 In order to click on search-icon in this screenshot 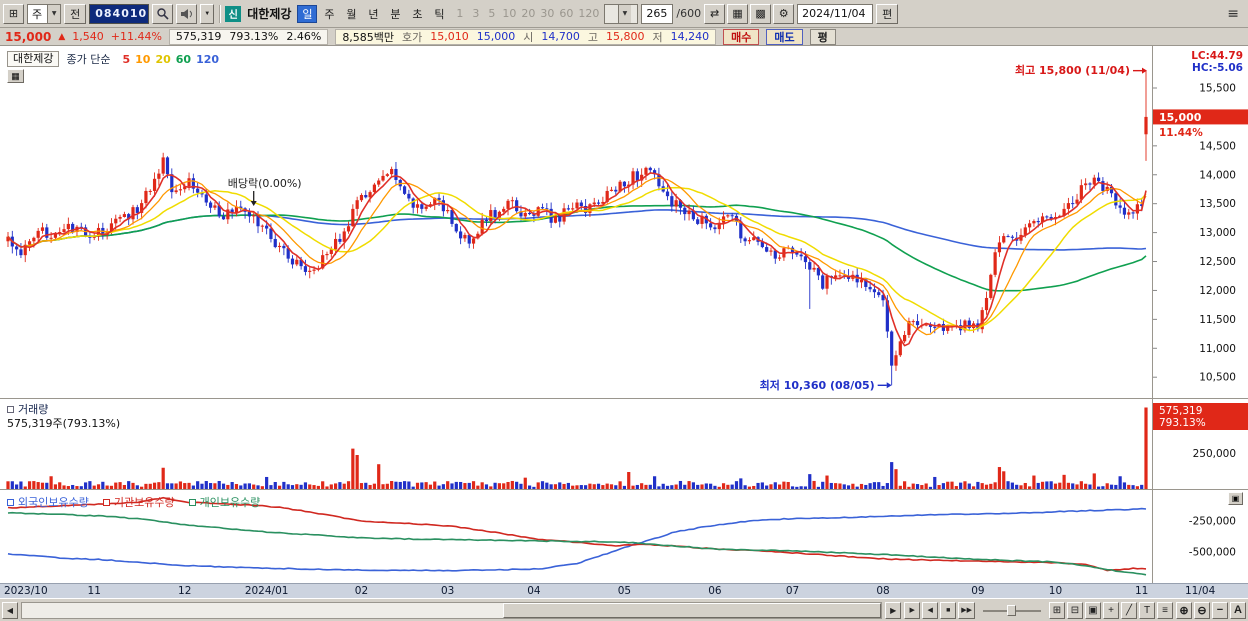, I will do `click(163, 13)`.